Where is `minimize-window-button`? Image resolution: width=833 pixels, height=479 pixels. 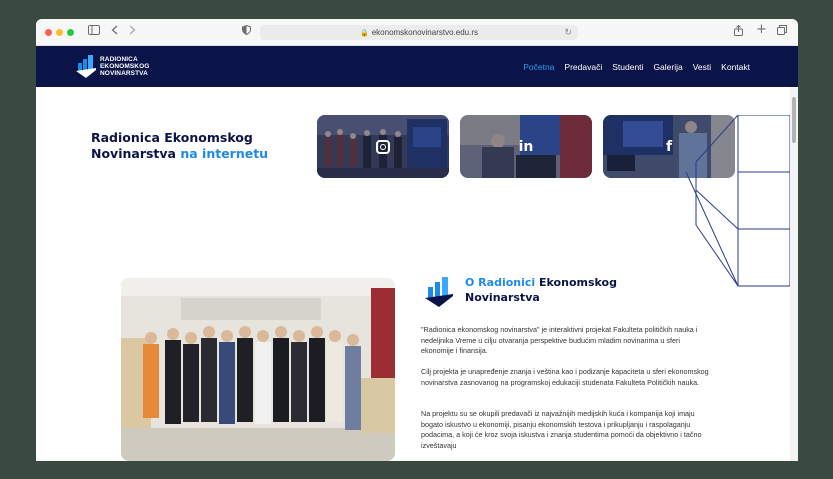
minimize-window-button is located at coordinates (59, 32).